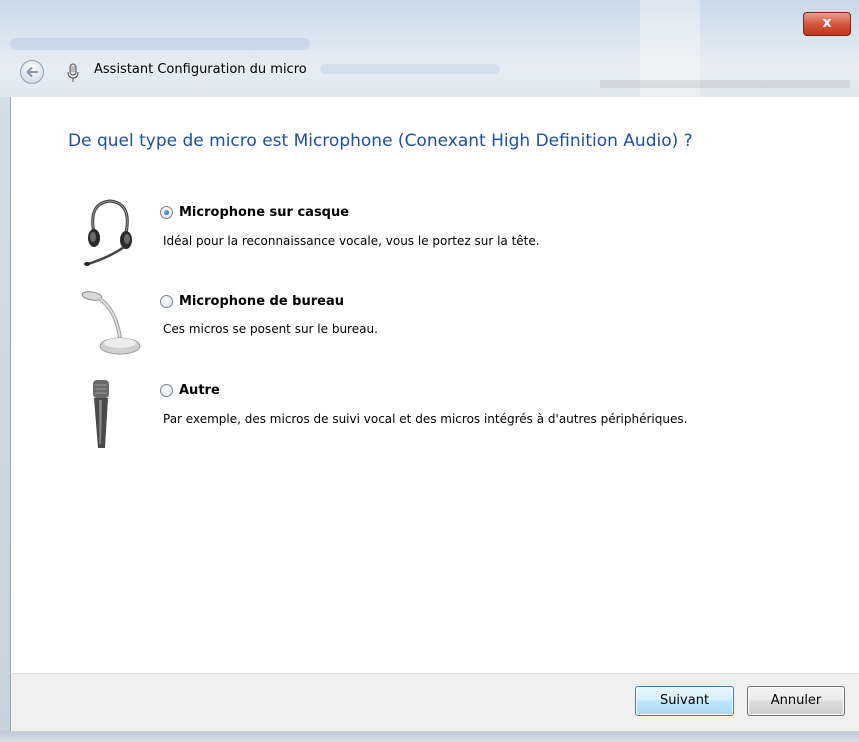 The image size is (859, 742). What do you see at coordinates (261, 301) in the screenshot?
I see `option-label: Microphone de bureau` at bounding box center [261, 301].